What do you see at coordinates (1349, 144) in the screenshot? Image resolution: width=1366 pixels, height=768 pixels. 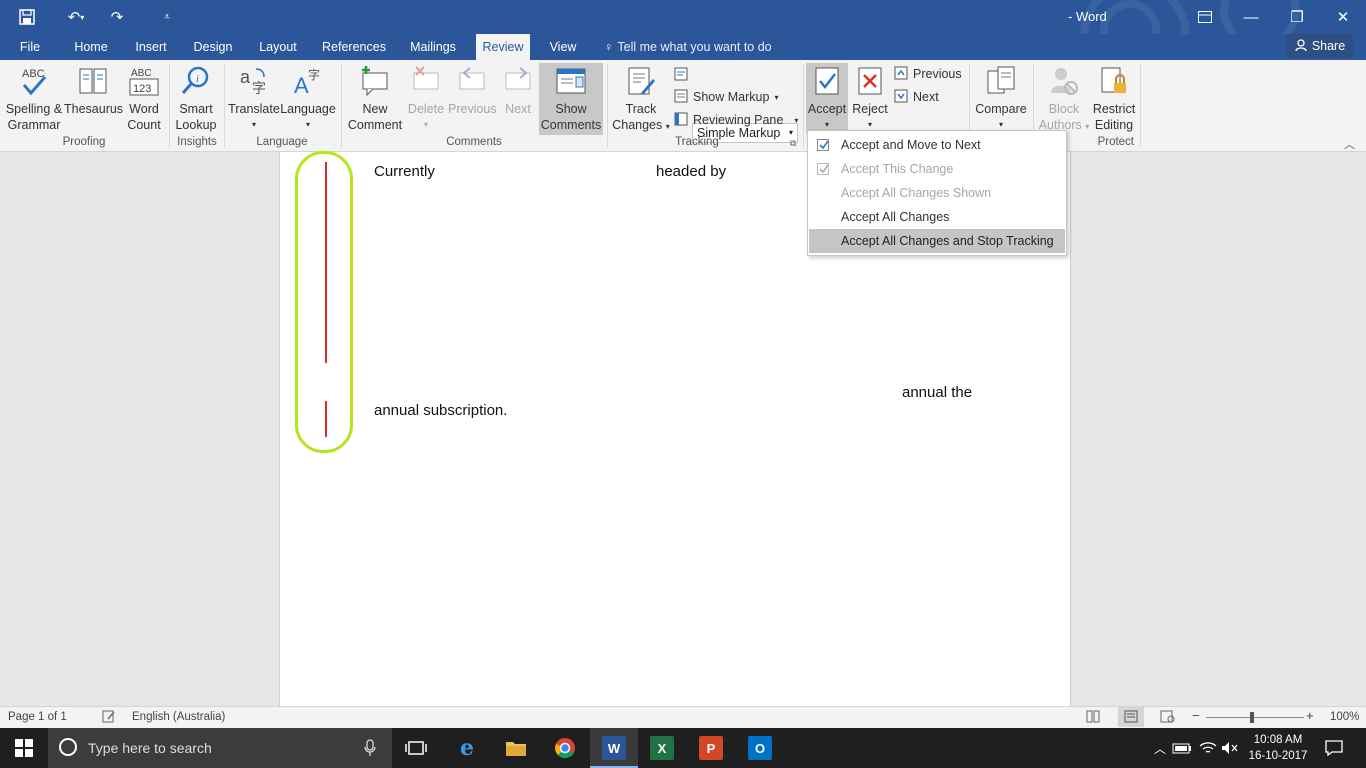 I see `collapse-ribbon-icon: ︿` at bounding box center [1349, 144].